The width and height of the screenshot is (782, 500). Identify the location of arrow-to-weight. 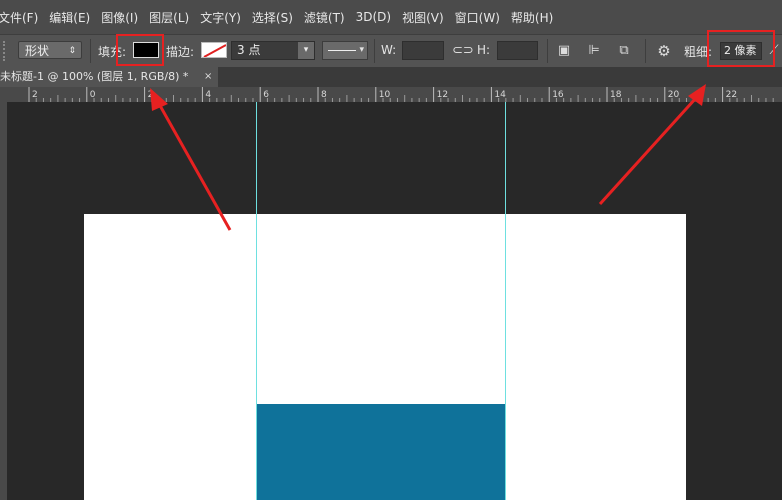
(652, 145).